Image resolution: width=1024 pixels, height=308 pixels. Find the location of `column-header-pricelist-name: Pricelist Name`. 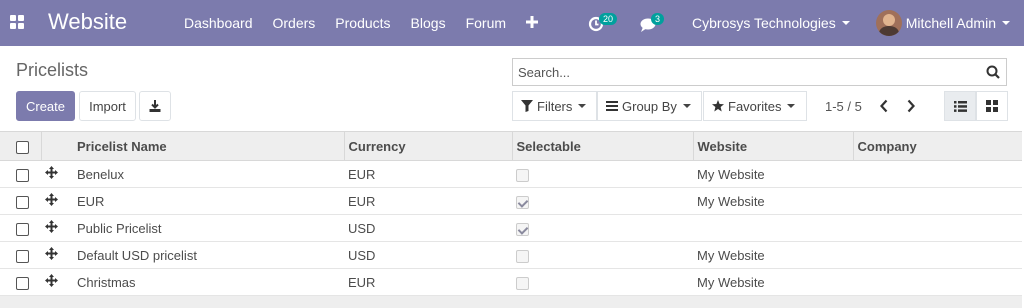

column-header-pricelist-name: Pricelist Name is located at coordinates (209, 146).